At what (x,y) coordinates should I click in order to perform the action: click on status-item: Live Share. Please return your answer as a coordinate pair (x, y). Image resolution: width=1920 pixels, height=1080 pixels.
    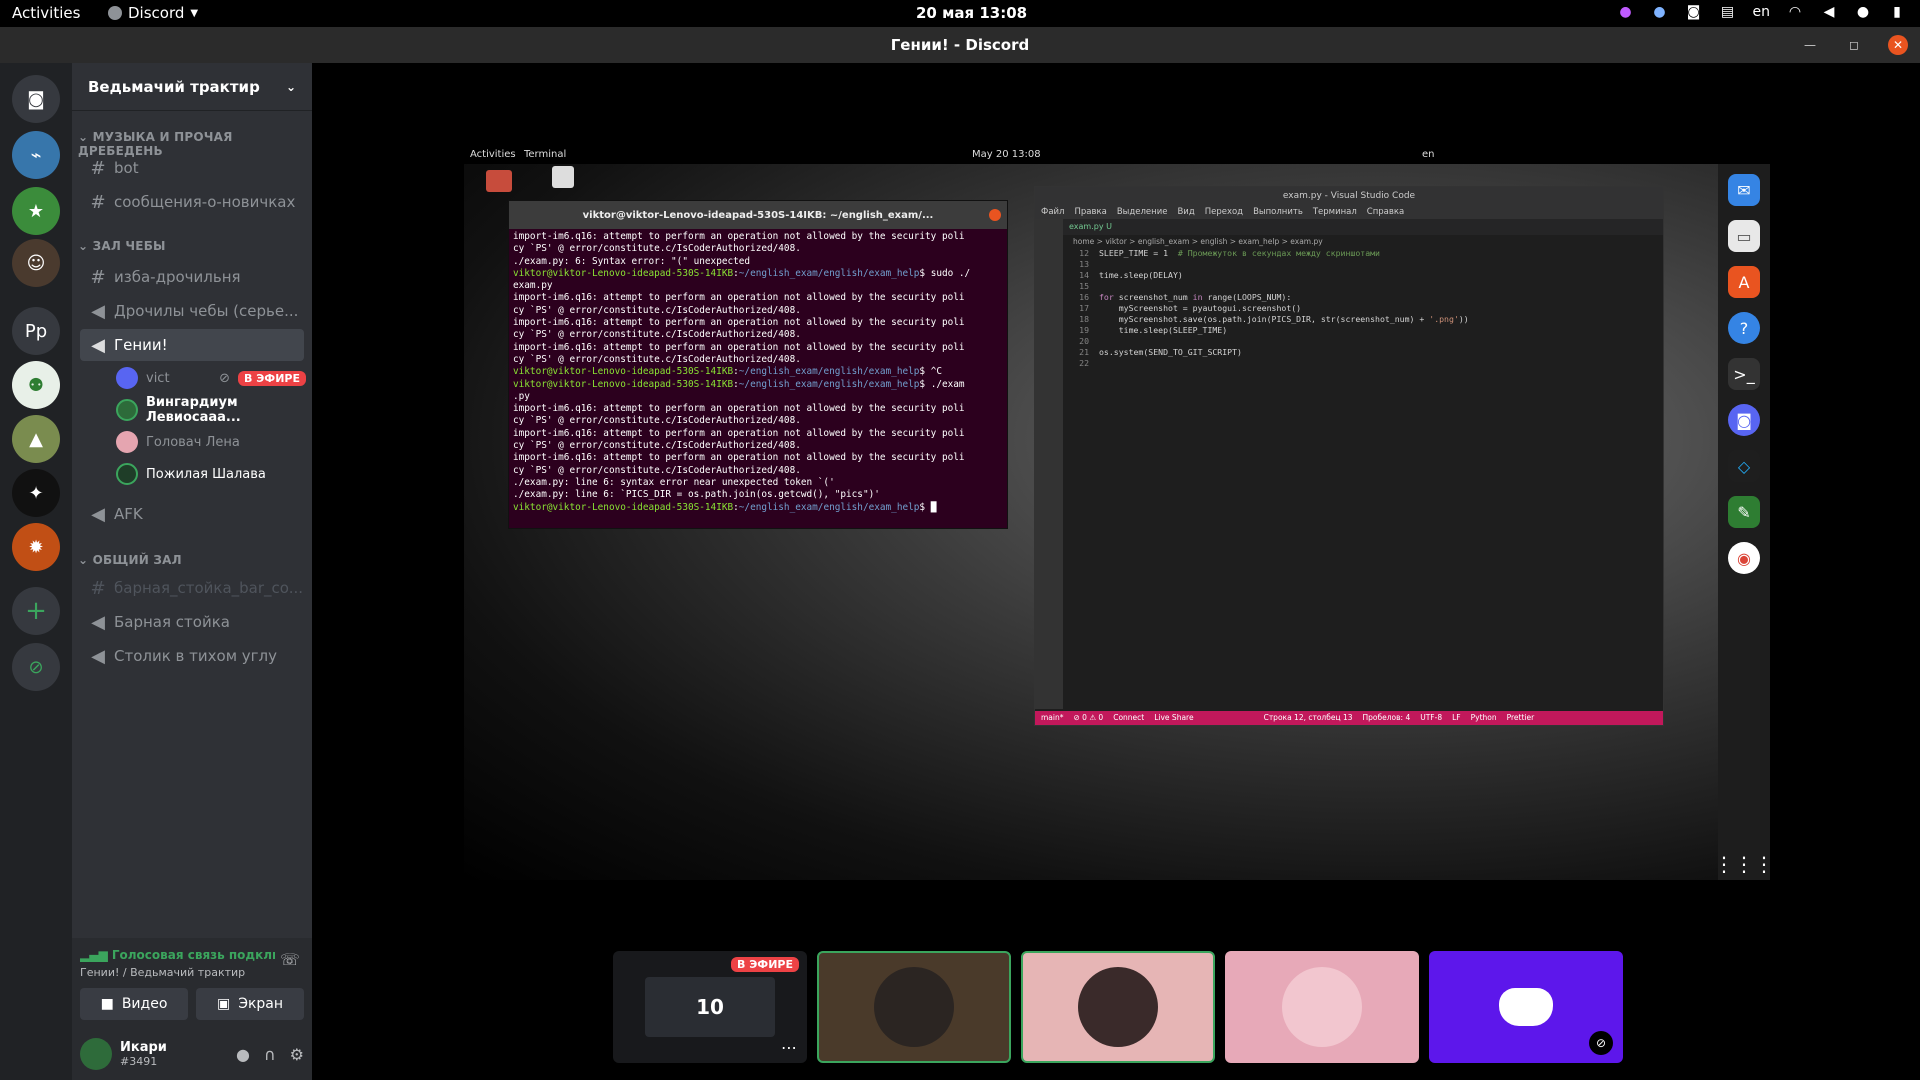
    Looking at the image, I should click on (1174, 717).